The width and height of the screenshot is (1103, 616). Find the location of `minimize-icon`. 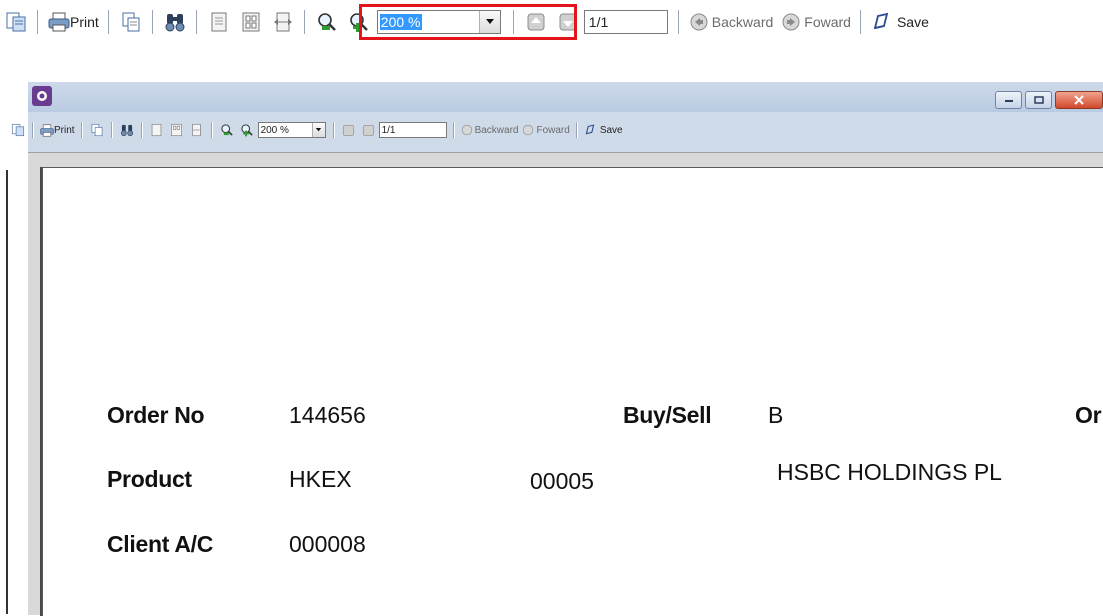

minimize-icon is located at coordinates (1008, 101).